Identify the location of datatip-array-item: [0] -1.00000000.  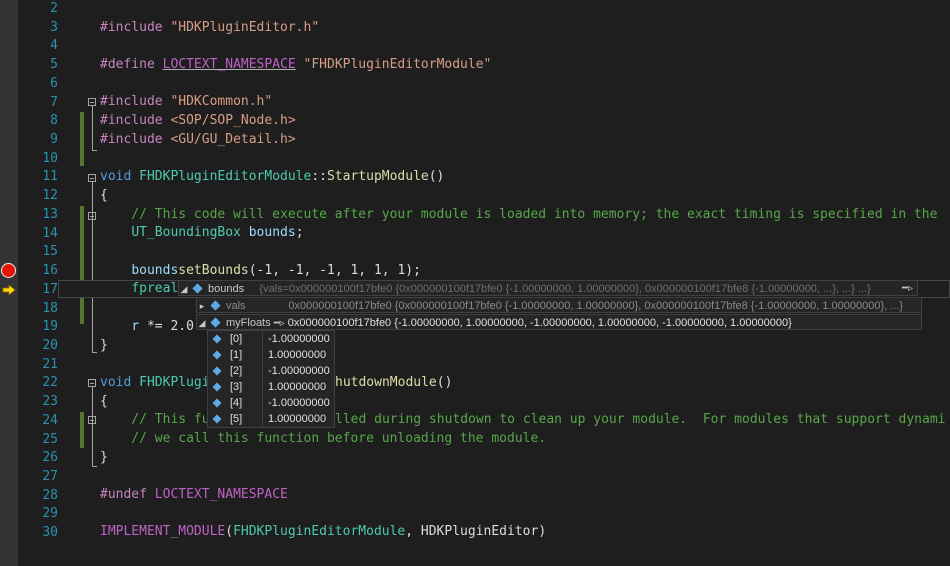
(271, 339).